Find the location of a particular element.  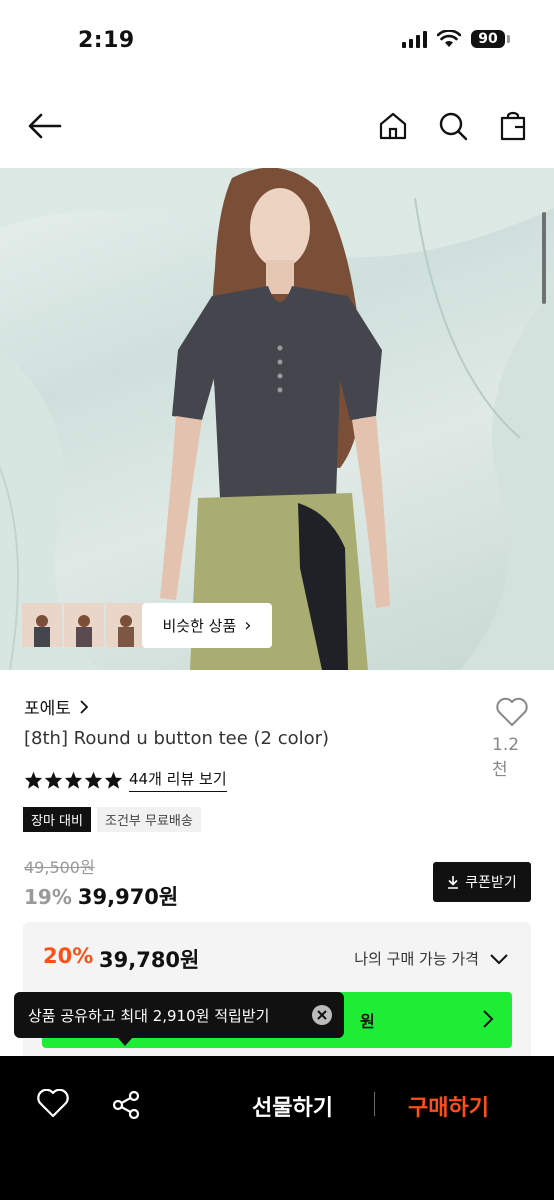

price-row: 19% 39,970원 is located at coordinates (101, 896).